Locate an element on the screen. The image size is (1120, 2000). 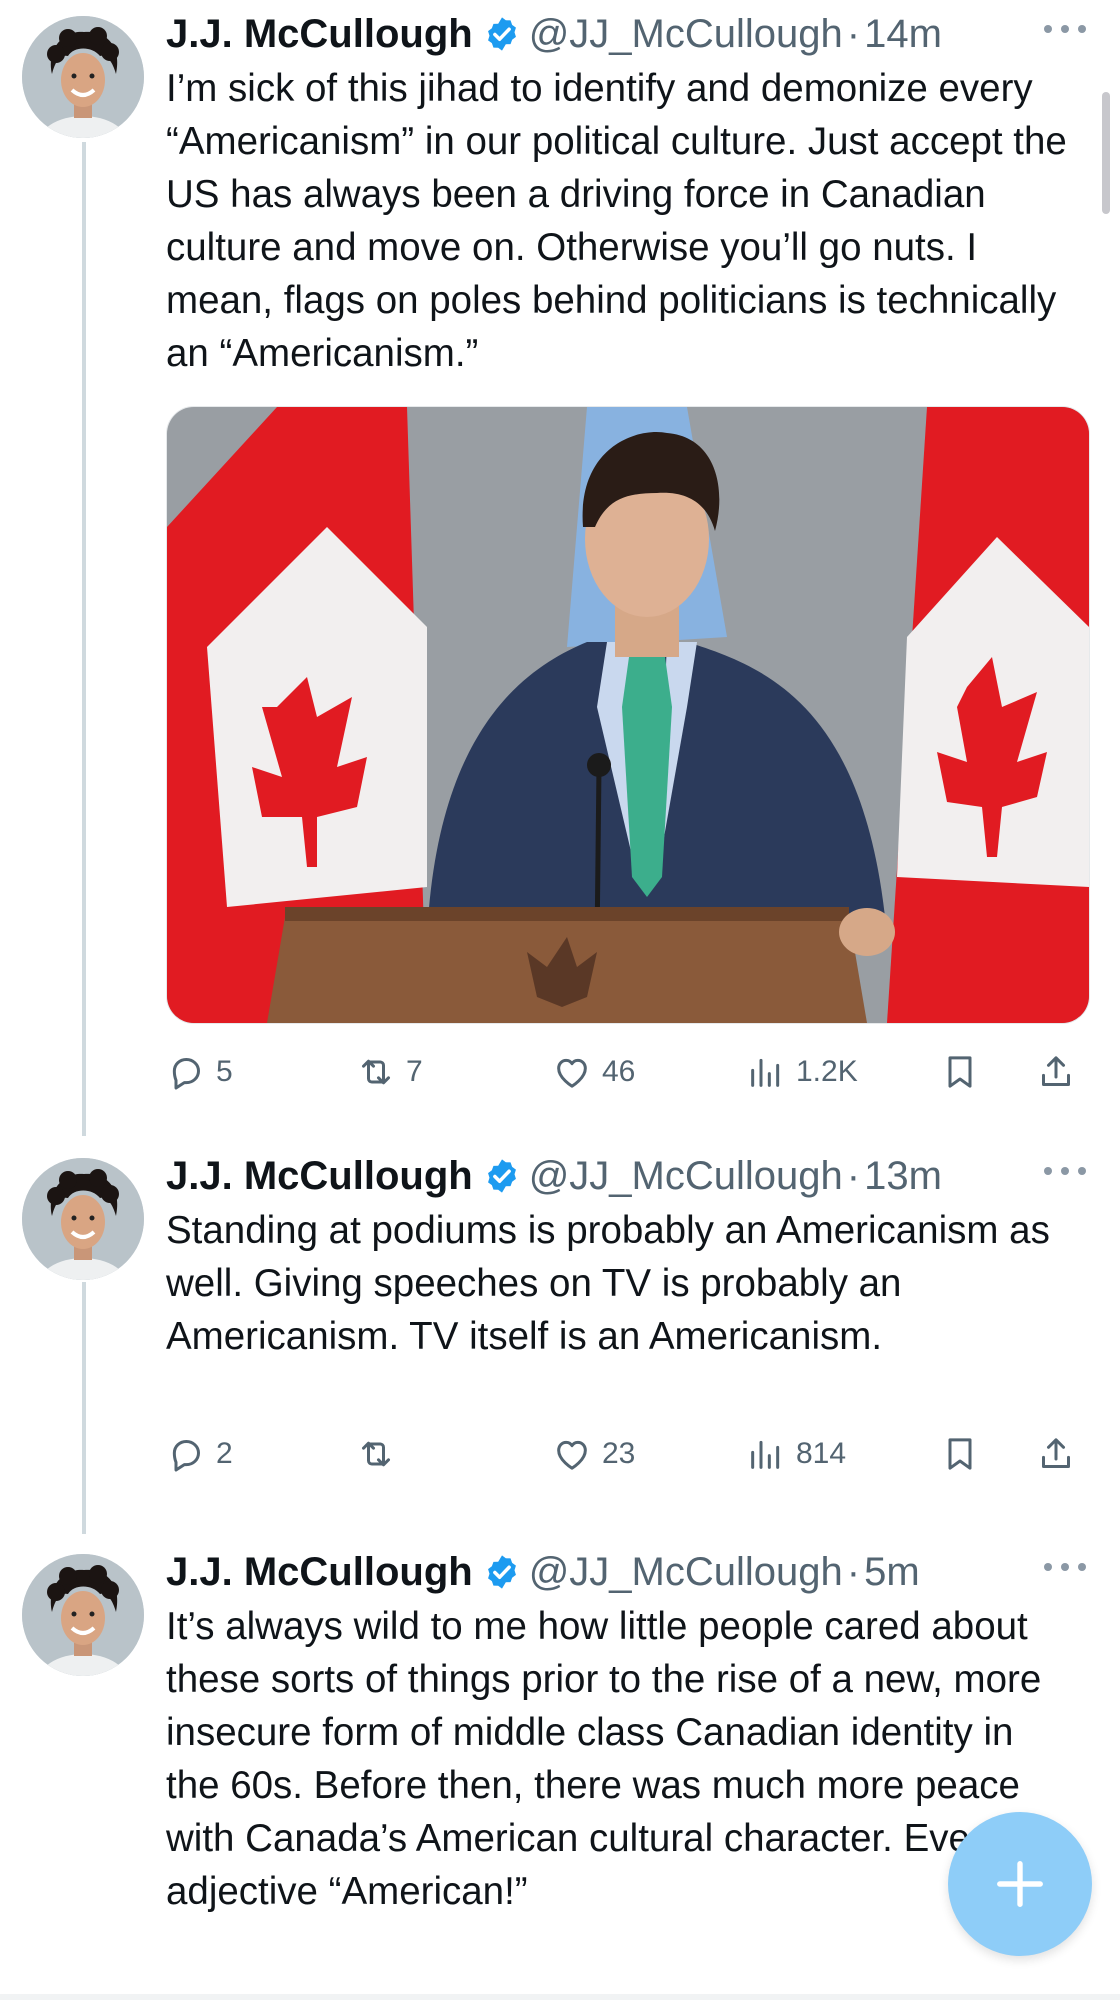
reply-button: 5 is located at coordinates (199, 1072).